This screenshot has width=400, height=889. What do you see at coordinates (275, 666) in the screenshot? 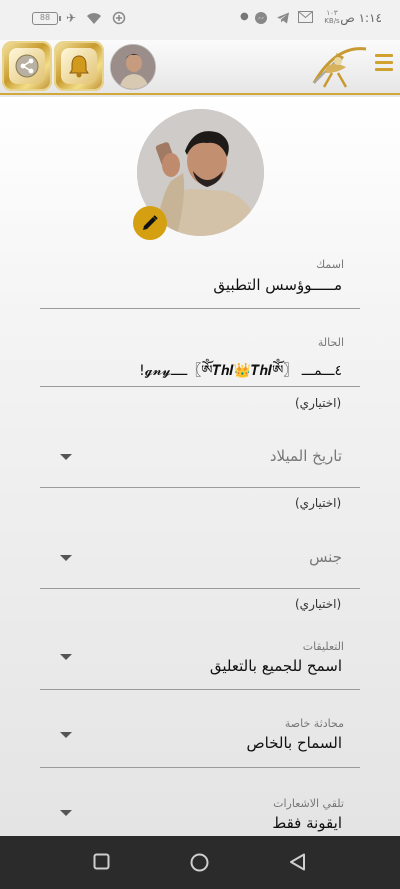
I see `comments-value: اسمح للجميع بالتعليق` at bounding box center [275, 666].